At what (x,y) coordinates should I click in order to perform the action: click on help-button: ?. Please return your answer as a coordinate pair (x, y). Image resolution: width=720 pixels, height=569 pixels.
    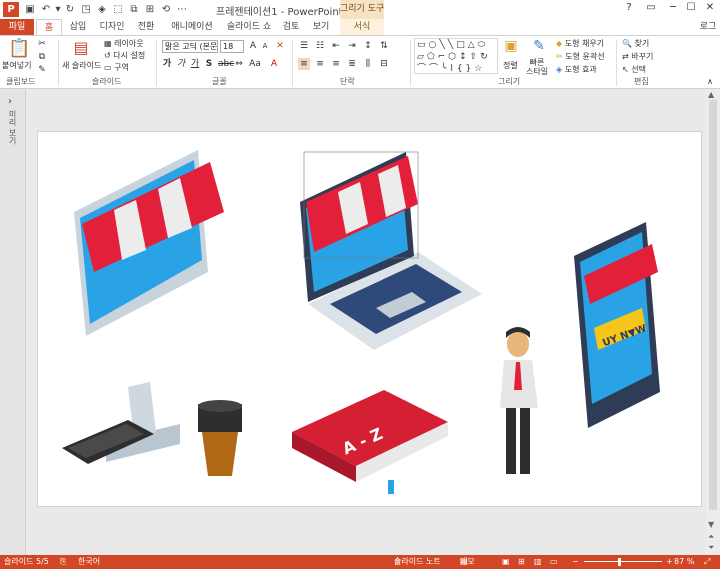
    Looking at the image, I should click on (629, 7).